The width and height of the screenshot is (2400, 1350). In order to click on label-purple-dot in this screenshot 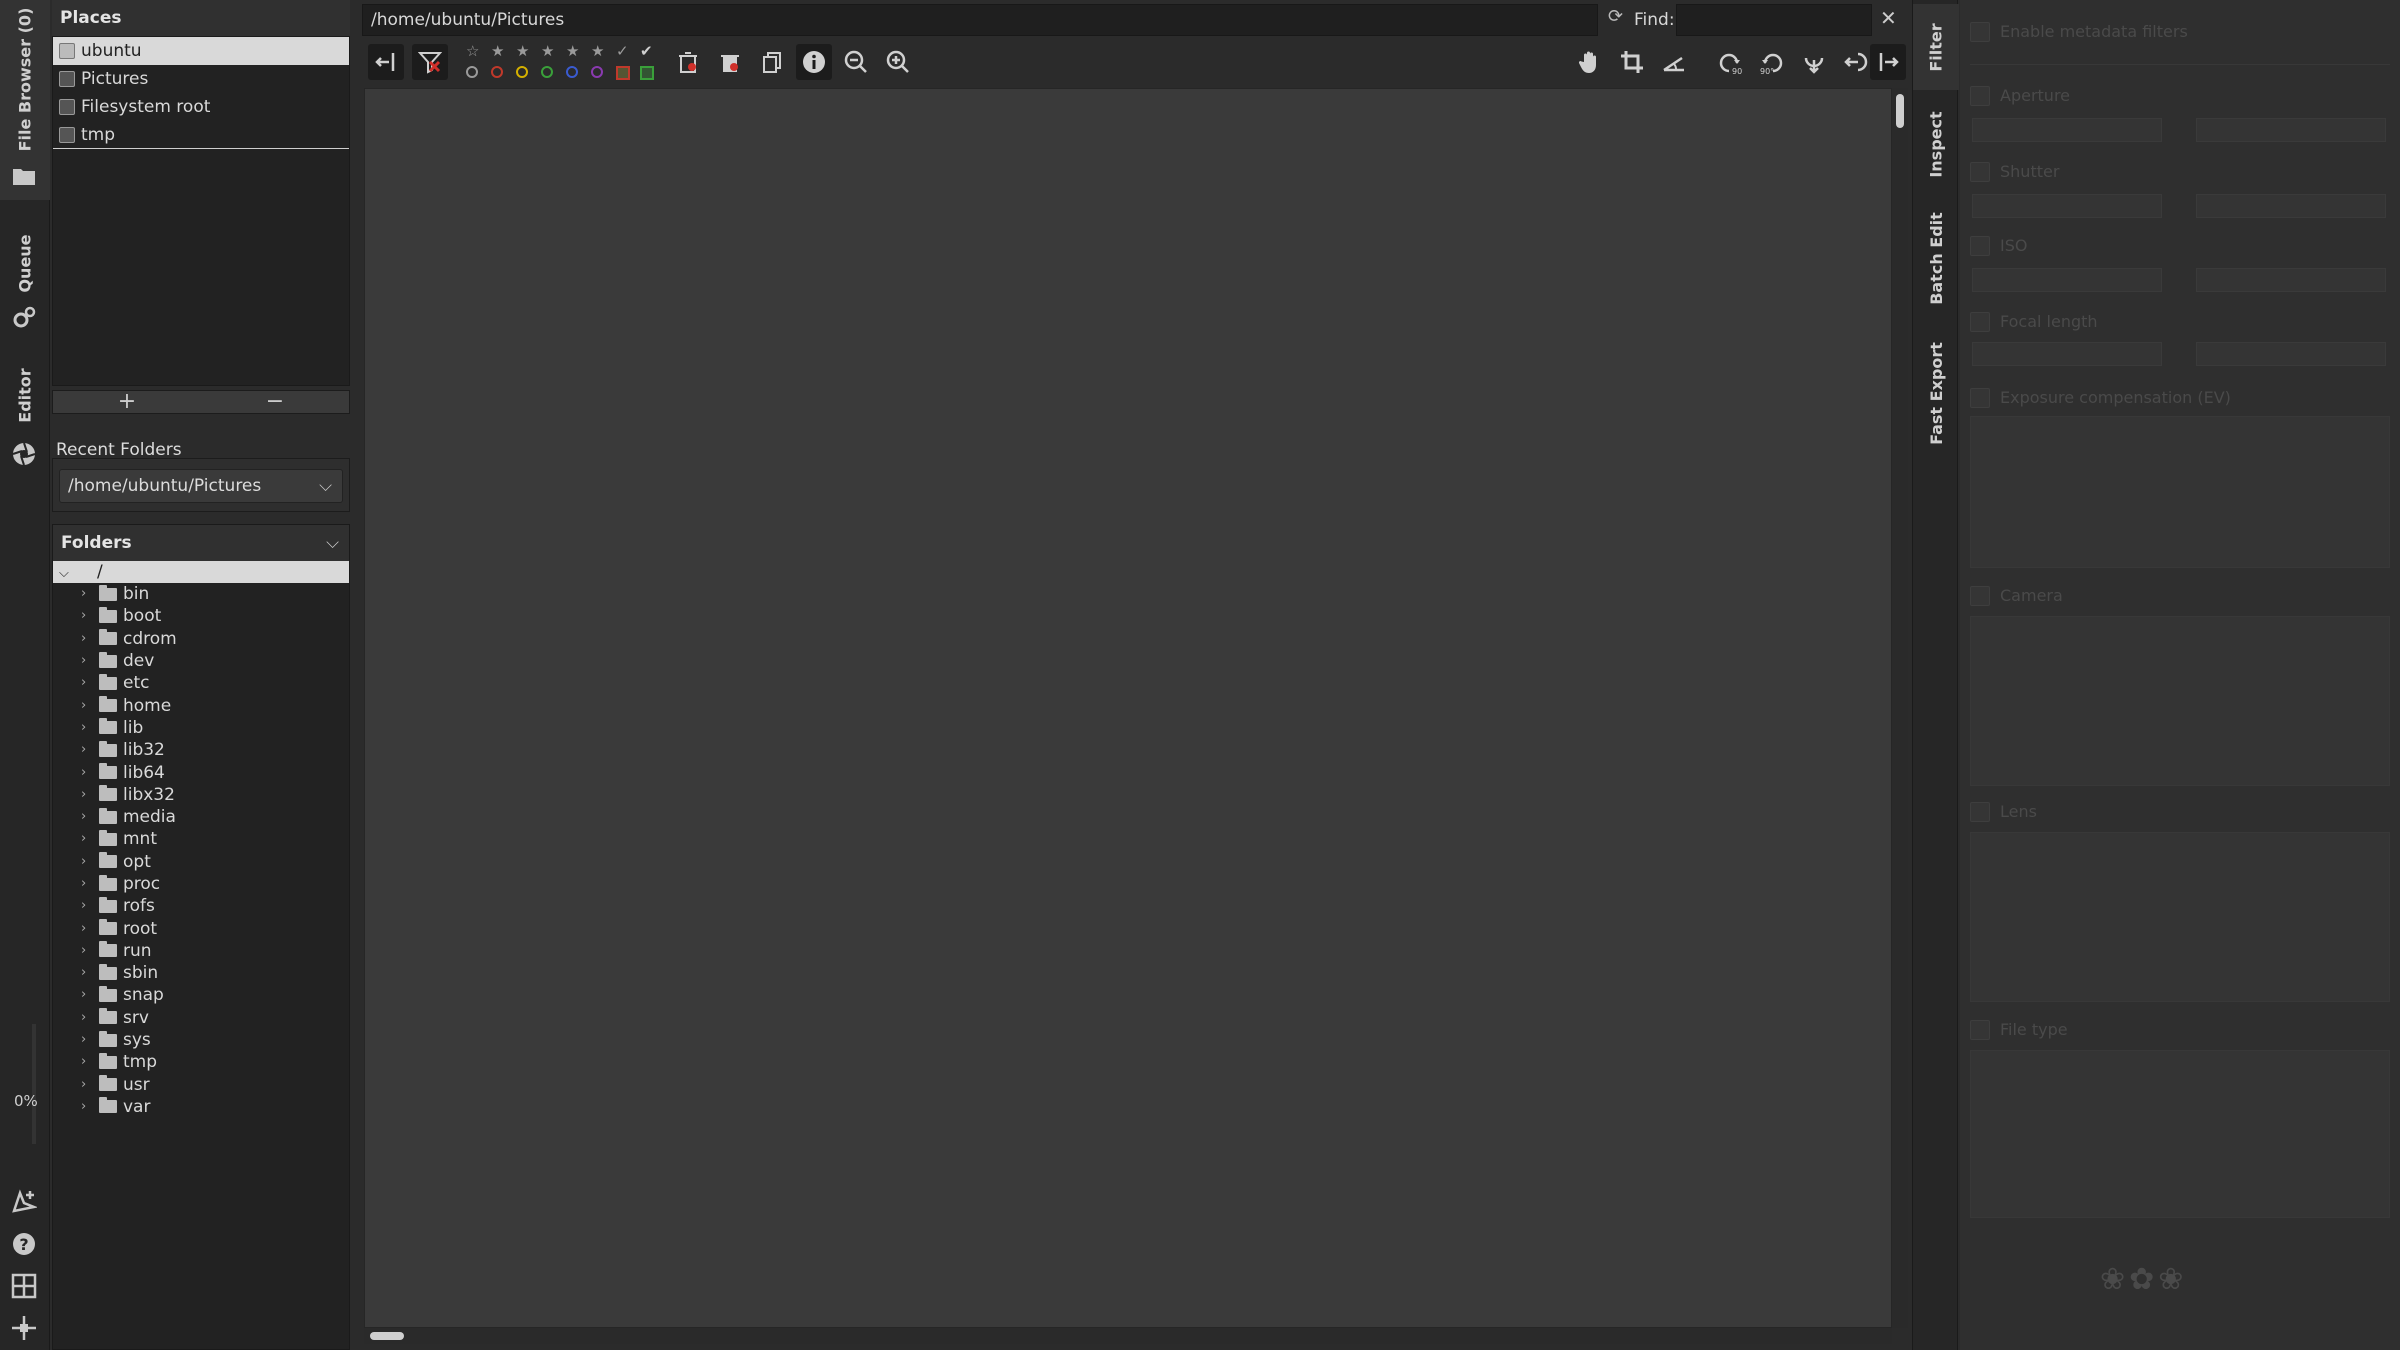, I will do `click(597, 72)`.